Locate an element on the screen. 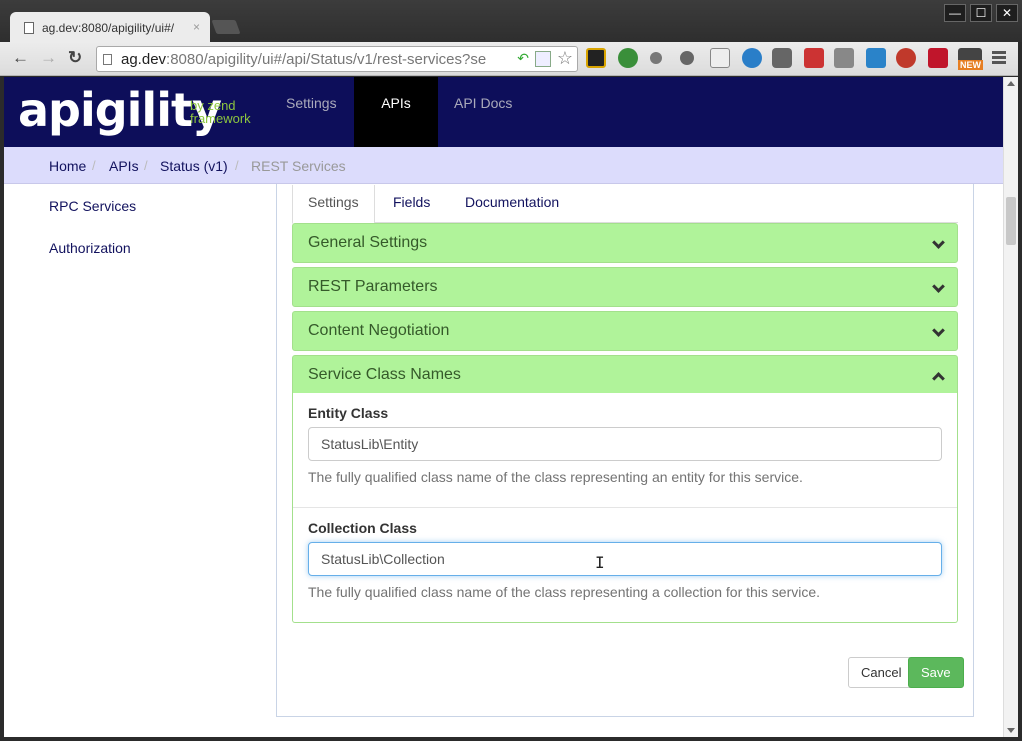  sidebar-item-authorization: Authorization is located at coordinates (90, 248).